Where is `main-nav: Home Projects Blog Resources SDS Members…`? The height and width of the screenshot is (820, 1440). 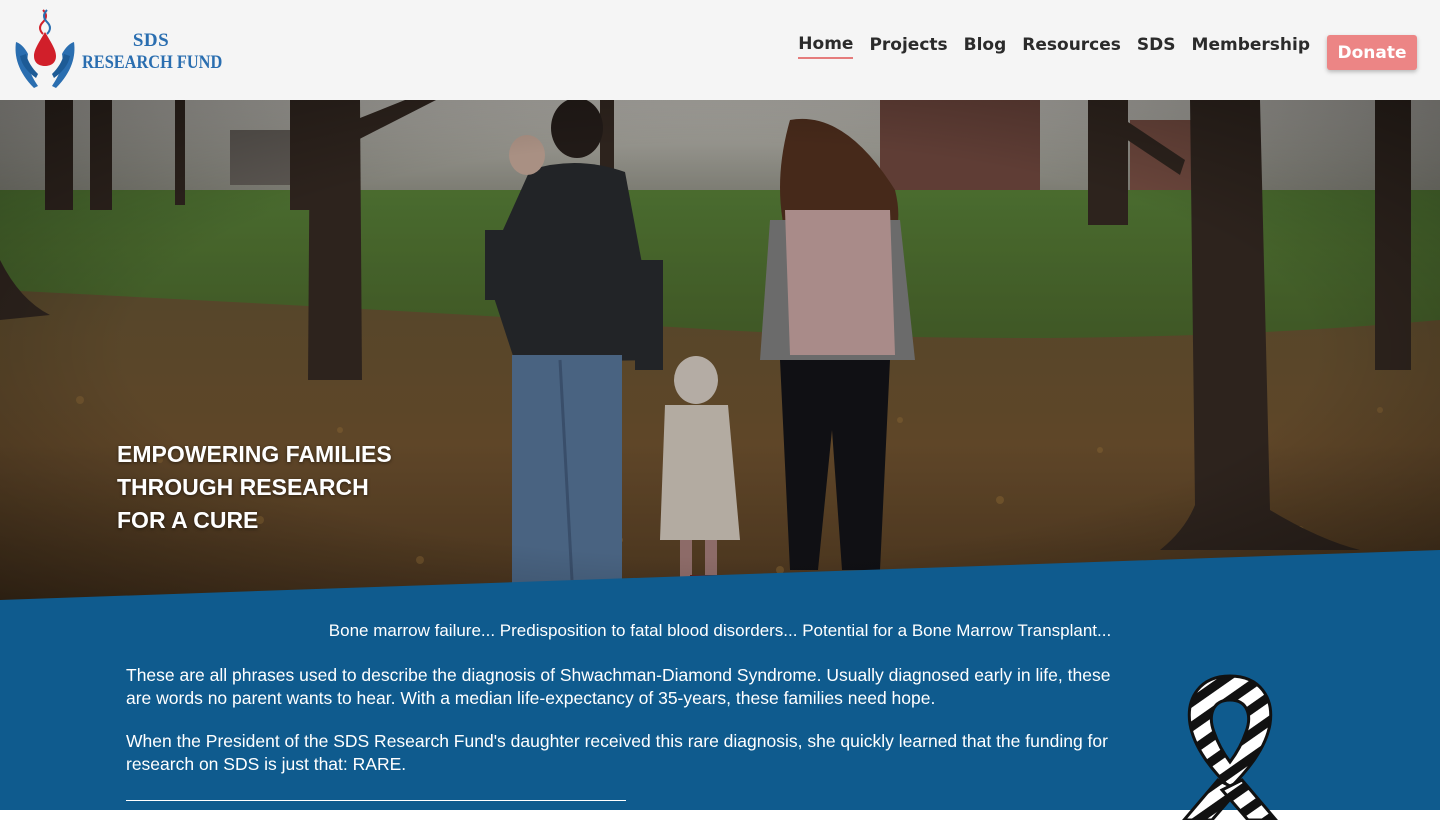 main-nav: Home Projects Blog Resources SDS Members… is located at coordinates (1054, 46).